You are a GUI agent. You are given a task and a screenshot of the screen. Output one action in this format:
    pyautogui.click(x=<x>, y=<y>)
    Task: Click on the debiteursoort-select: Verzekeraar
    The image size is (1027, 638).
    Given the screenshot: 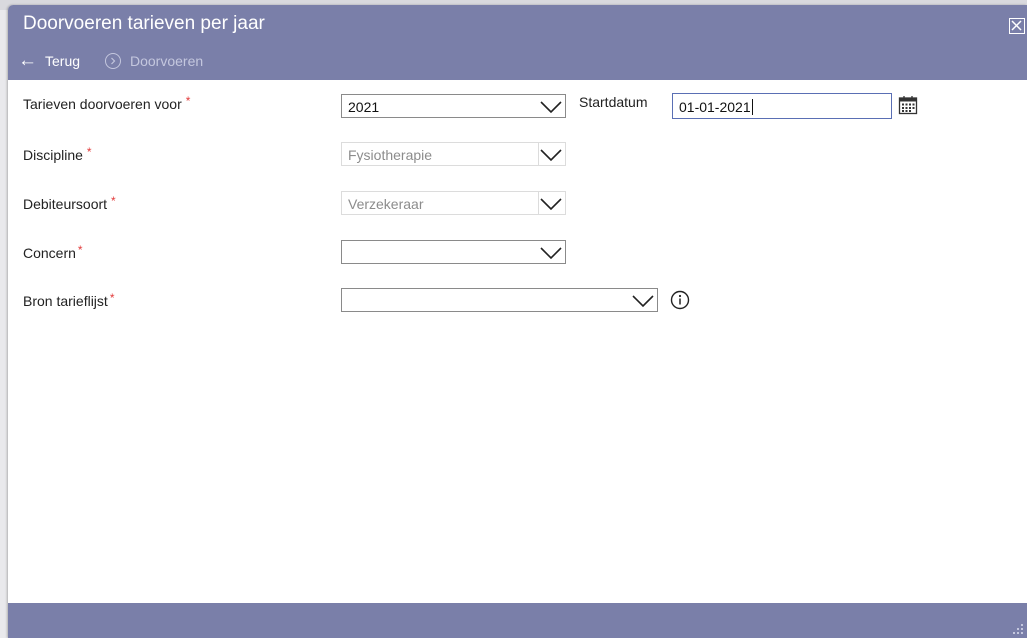 What is the action you would take?
    pyautogui.click(x=453, y=203)
    